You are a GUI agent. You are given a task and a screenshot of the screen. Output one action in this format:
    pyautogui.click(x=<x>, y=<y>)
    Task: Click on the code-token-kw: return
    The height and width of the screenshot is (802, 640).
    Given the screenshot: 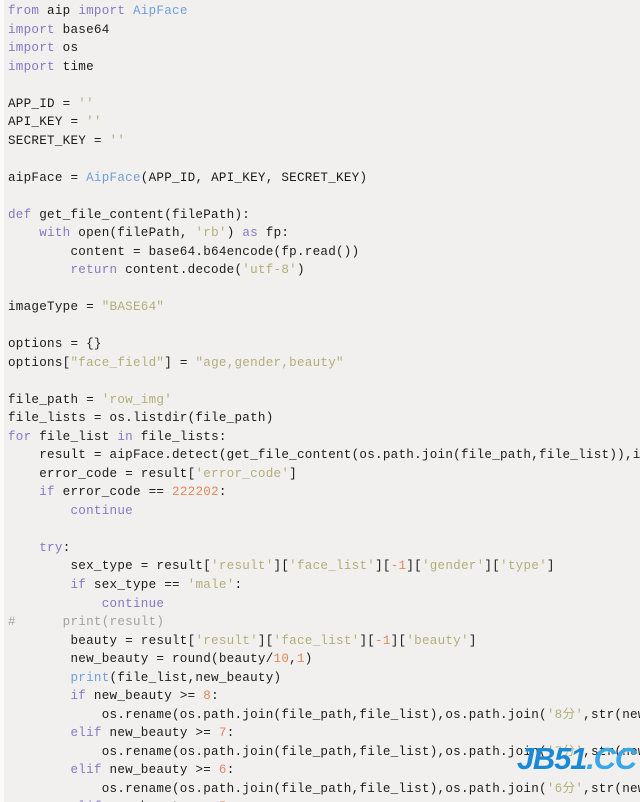 What is the action you would take?
    pyautogui.click(x=94, y=270)
    